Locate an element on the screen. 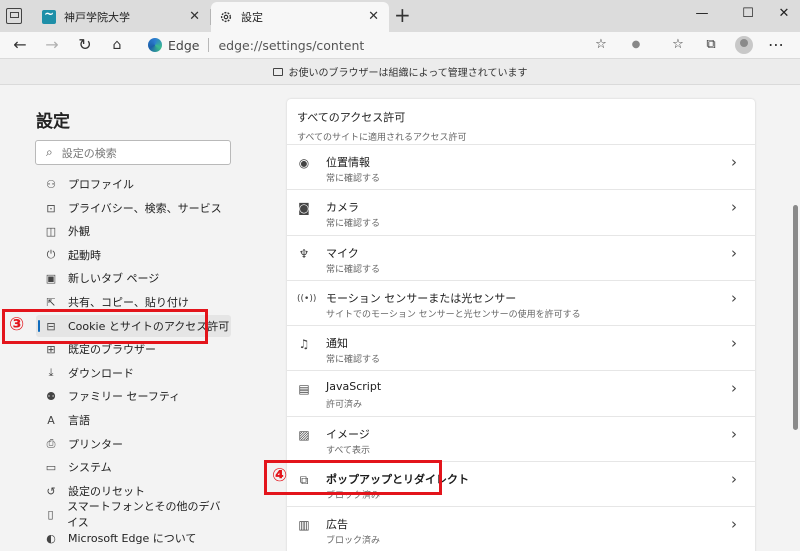 This screenshot has height=551, width=800. sidebar-item-languages: A 言語 is located at coordinates (133, 420).